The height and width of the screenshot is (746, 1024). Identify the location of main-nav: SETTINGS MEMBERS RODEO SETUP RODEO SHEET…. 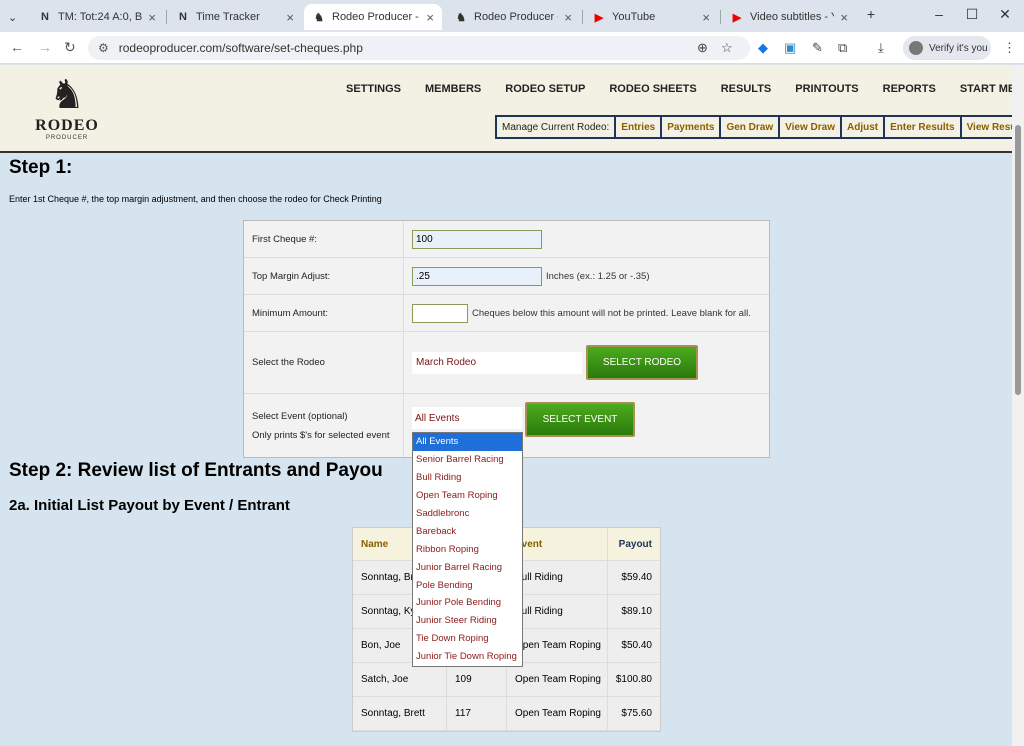
(679, 89).